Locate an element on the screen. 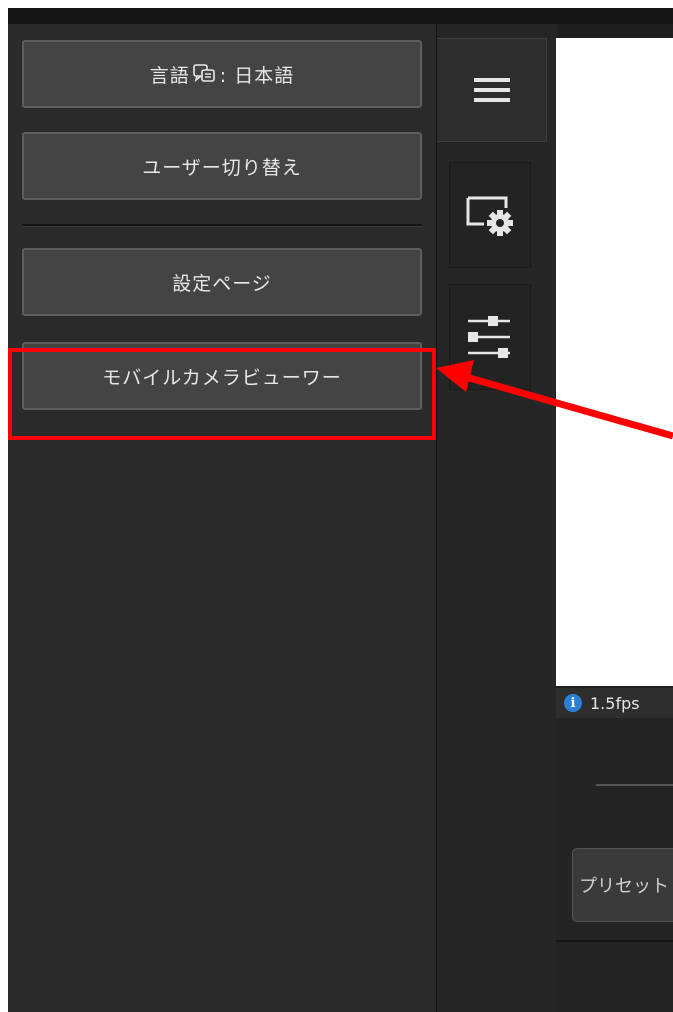  tab-menu is located at coordinates (492, 90).